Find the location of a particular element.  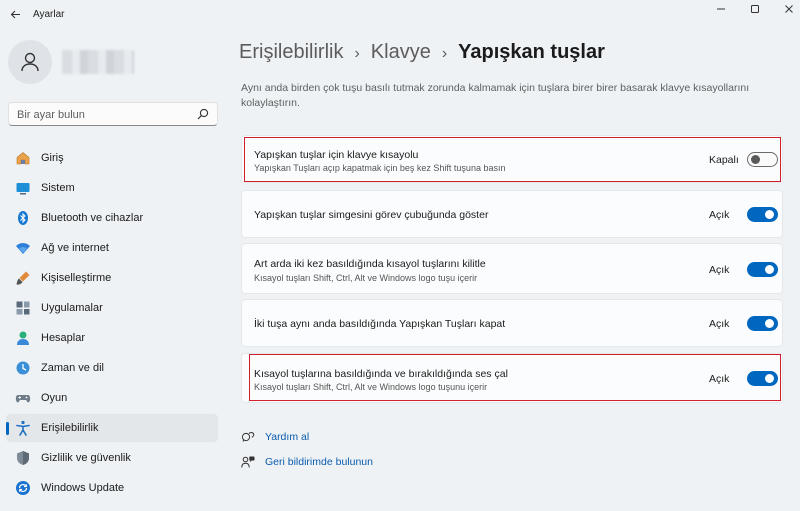

update-icon is located at coordinates (23, 488).